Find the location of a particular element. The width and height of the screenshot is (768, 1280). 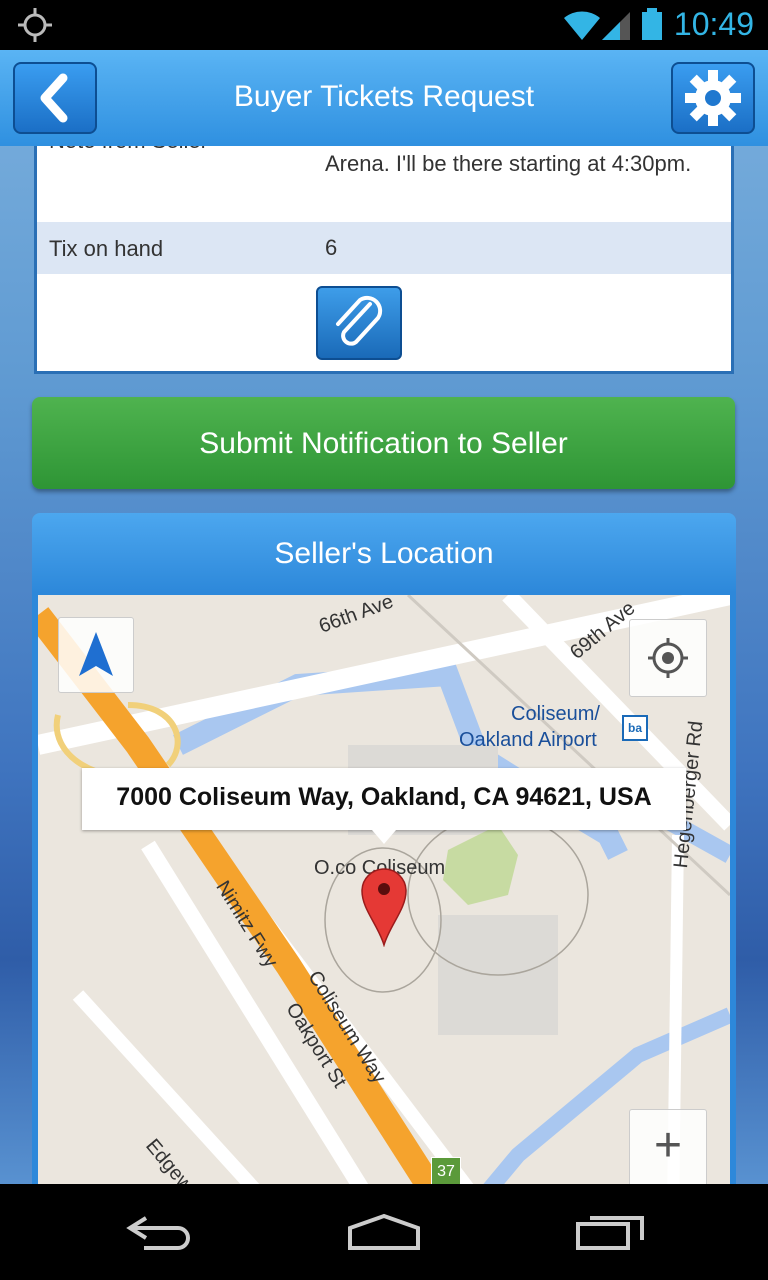

tix-row: Tix on hand 6 is located at coordinates (384, 248).